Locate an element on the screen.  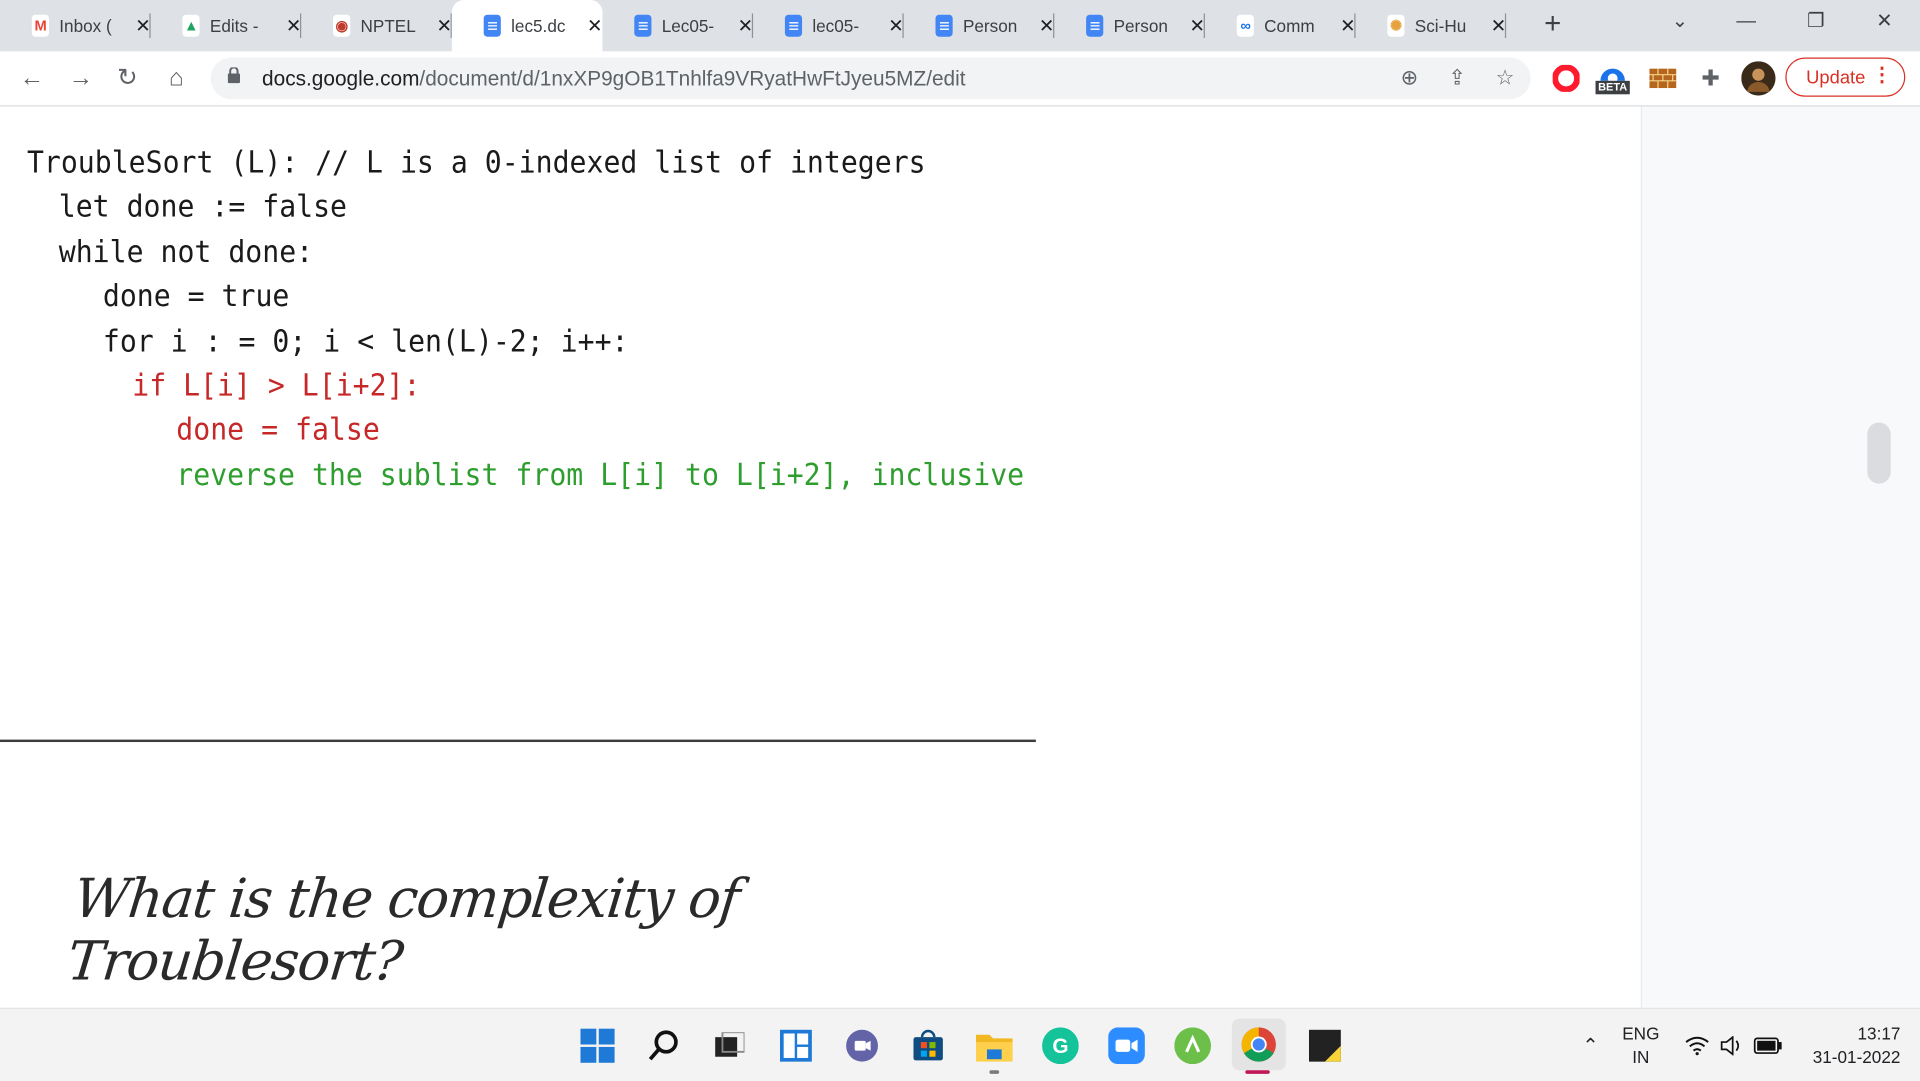
zoom-icon: ⊕ is located at coordinates (1409, 78).